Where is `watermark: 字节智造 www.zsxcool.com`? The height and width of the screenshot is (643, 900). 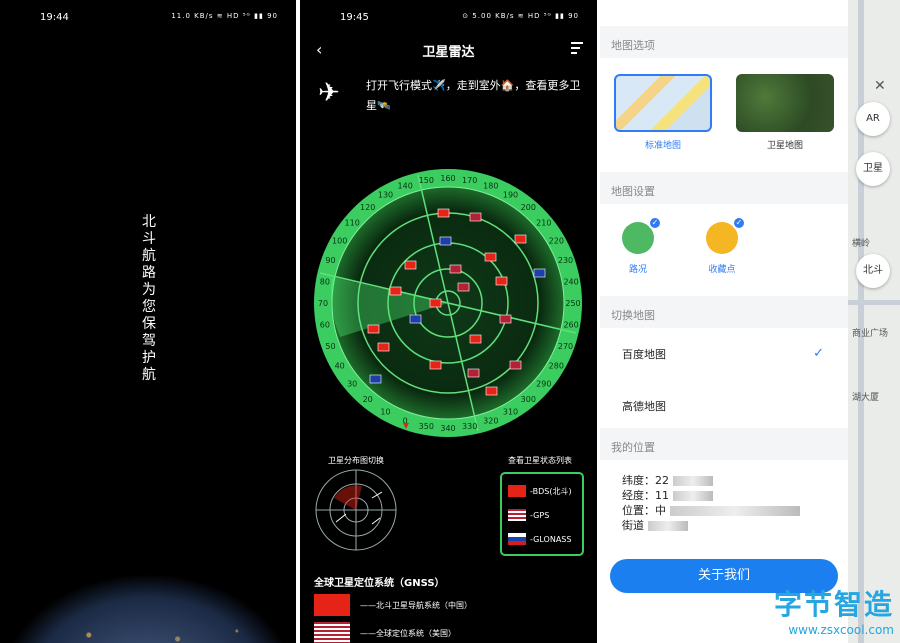
watermark: 字节智造 www.zsxcool.com is located at coordinates (834, 610).